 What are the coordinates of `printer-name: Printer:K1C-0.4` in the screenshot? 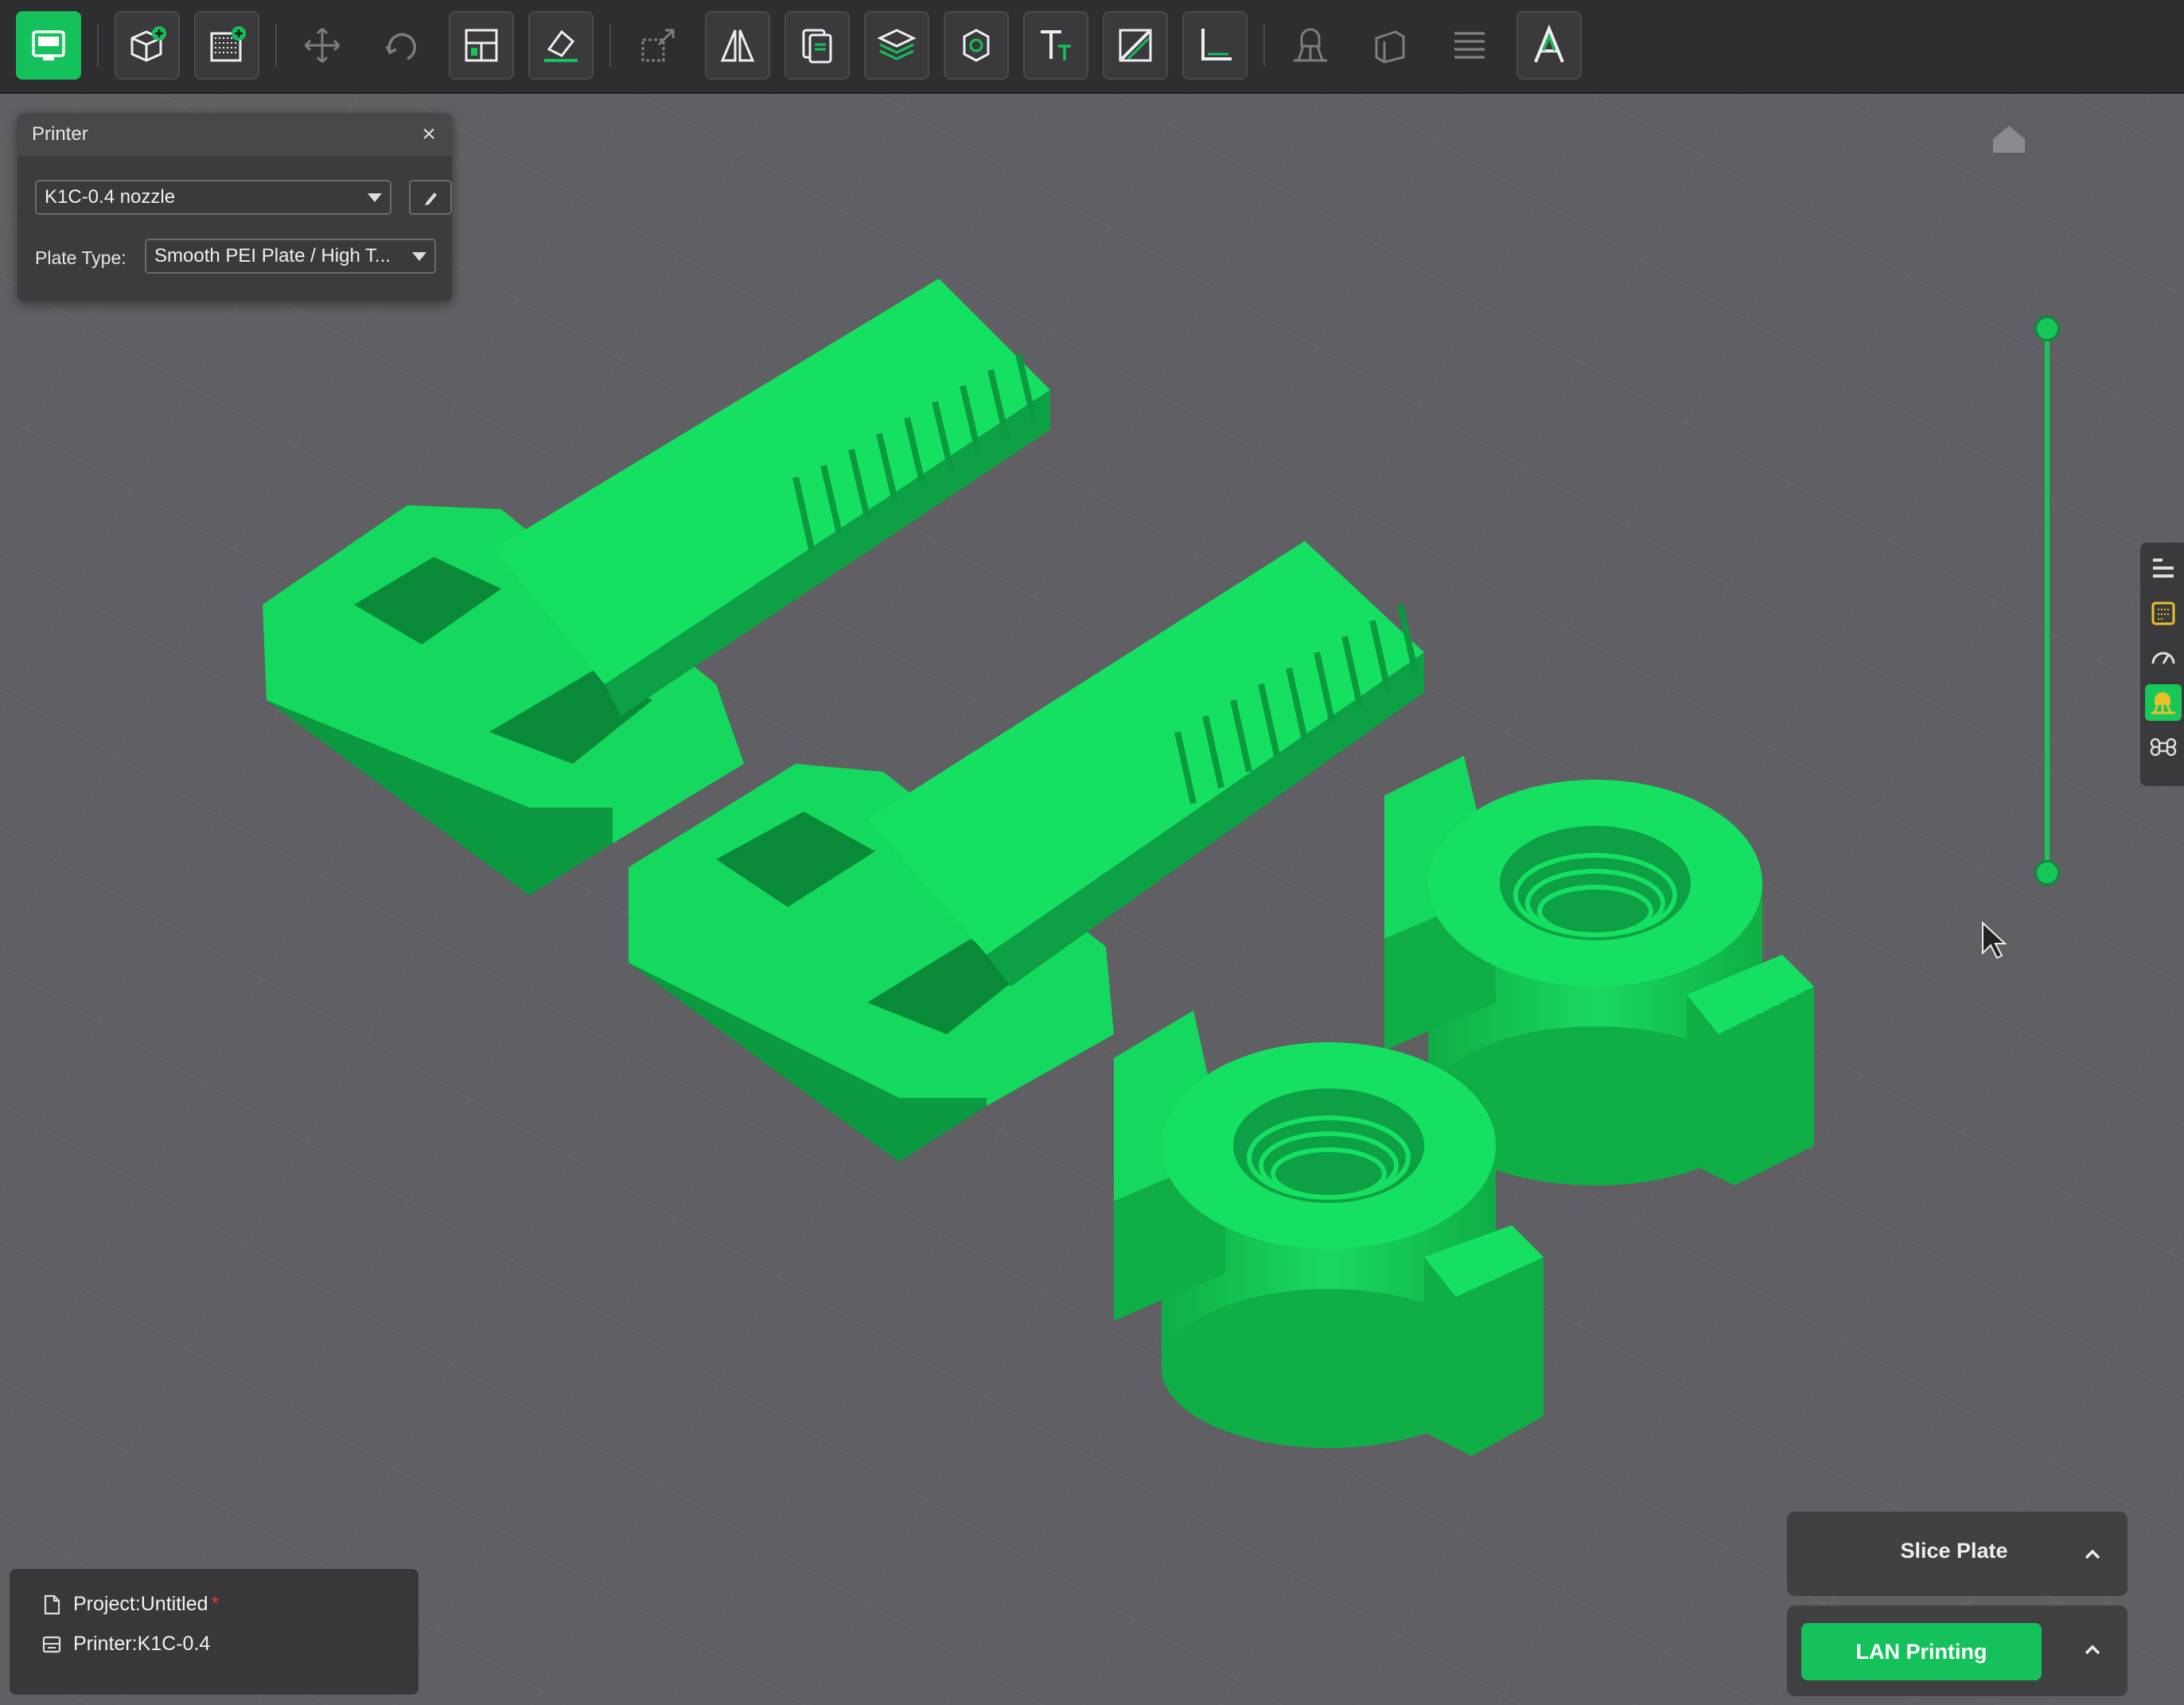 It's located at (142, 1644).